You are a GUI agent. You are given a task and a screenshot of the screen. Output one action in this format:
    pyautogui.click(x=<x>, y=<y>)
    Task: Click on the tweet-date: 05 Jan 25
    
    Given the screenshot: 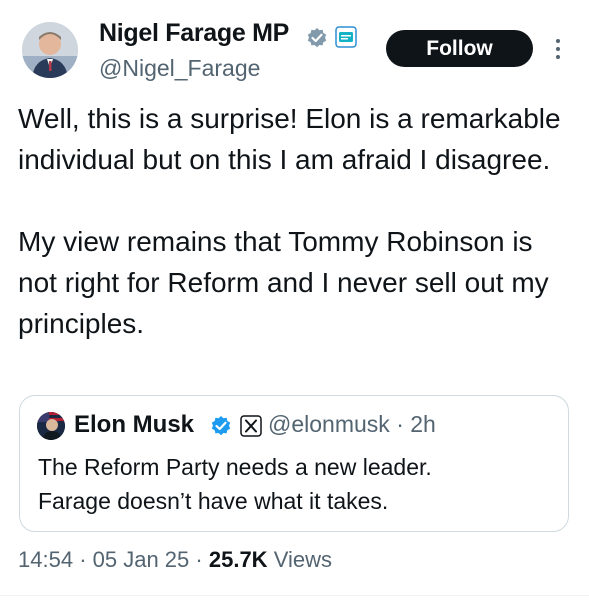 What is the action you would take?
    pyautogui.click(x=141, y=559)
    